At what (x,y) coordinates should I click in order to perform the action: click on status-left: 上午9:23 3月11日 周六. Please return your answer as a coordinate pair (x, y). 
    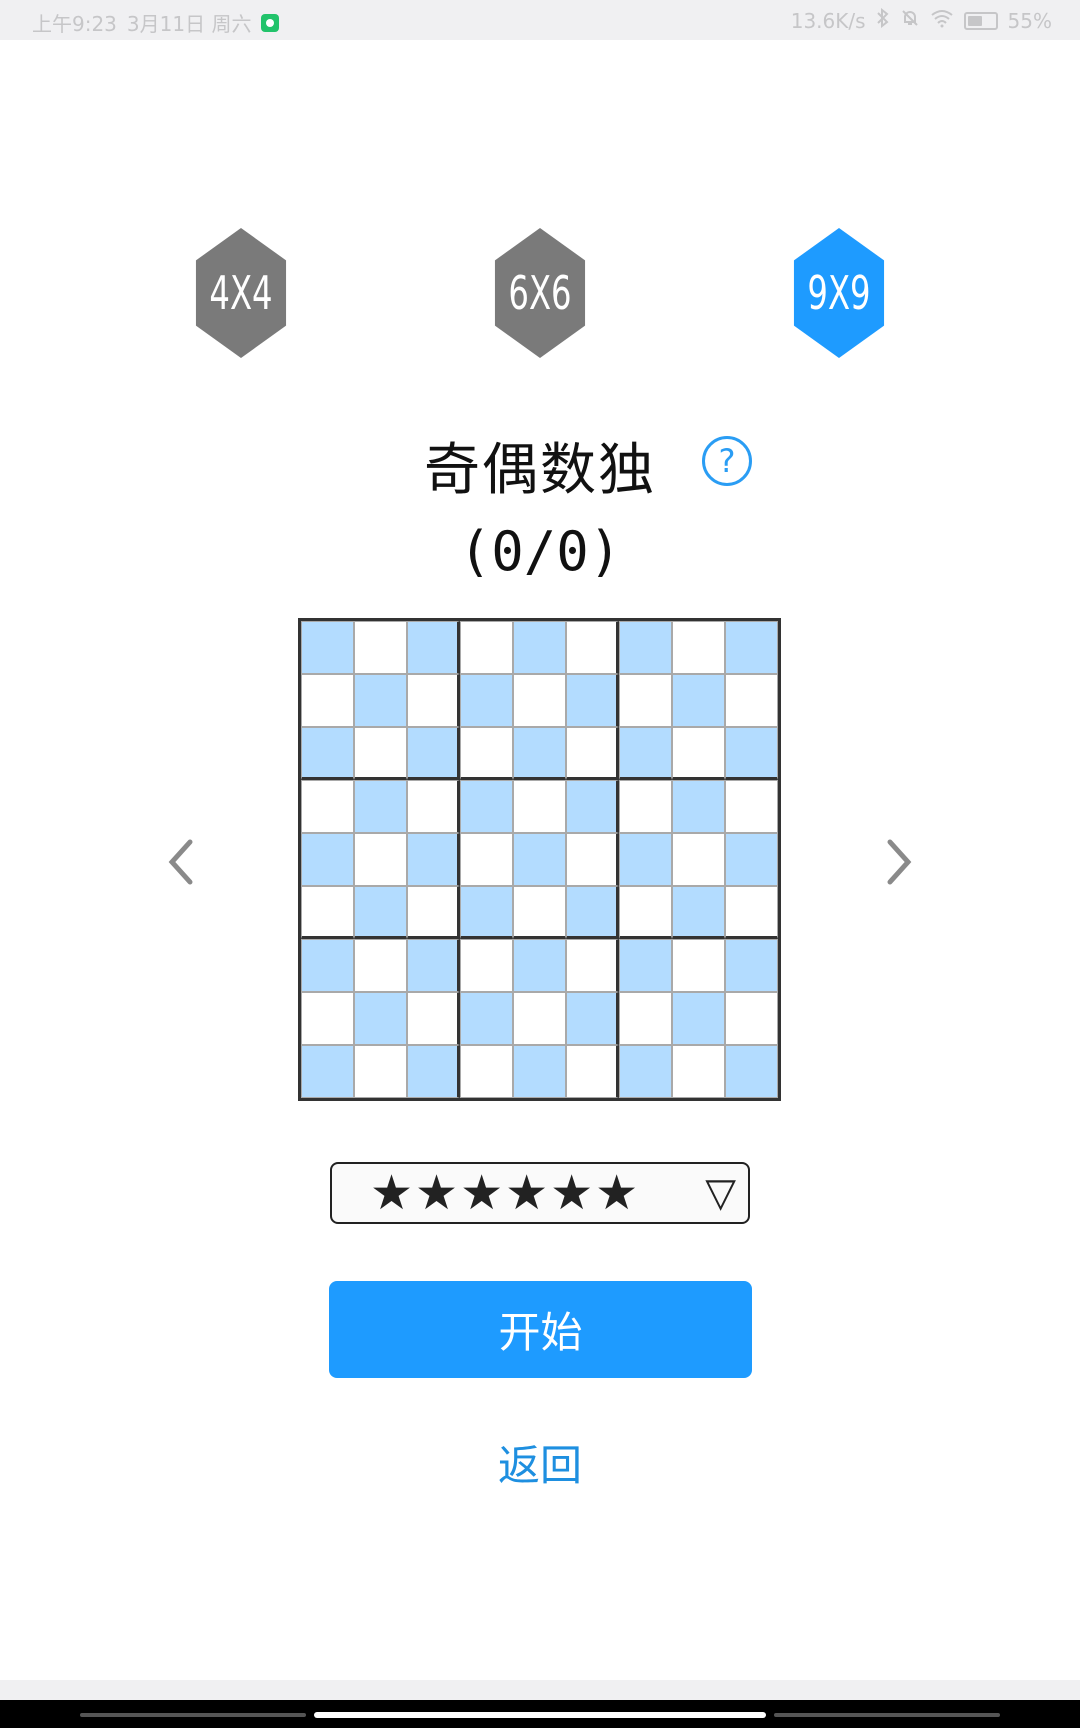
    Looking at the image, I should click on (156, 22).